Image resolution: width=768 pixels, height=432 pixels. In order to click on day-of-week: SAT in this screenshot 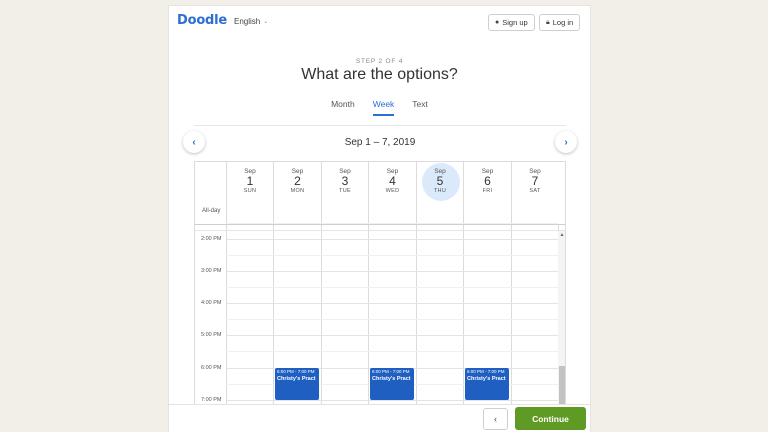, I will do `click(535, 191)`.